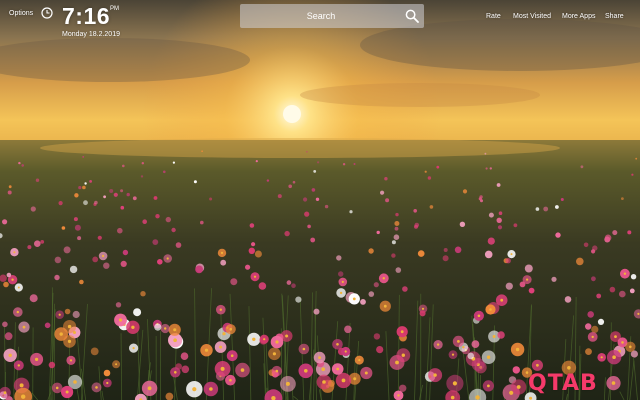 The height and width of the screenshot is (400, 640). Describe the element at coordinates (578, 16) in the screenshot. I see `nav-more-apps-link: More Apps` at that location.